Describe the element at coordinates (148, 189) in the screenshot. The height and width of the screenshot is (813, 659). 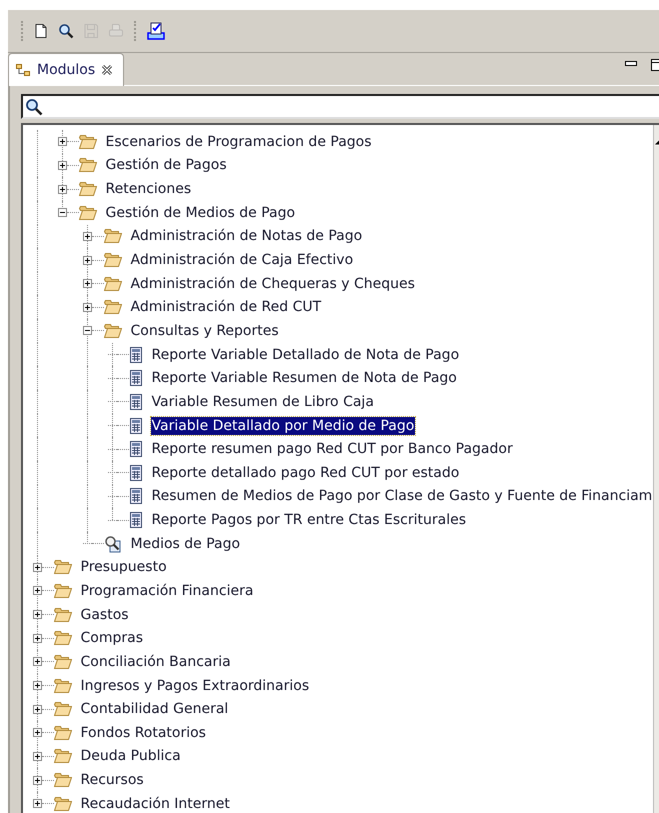
I see `tree-item: Retenciones` at that location.